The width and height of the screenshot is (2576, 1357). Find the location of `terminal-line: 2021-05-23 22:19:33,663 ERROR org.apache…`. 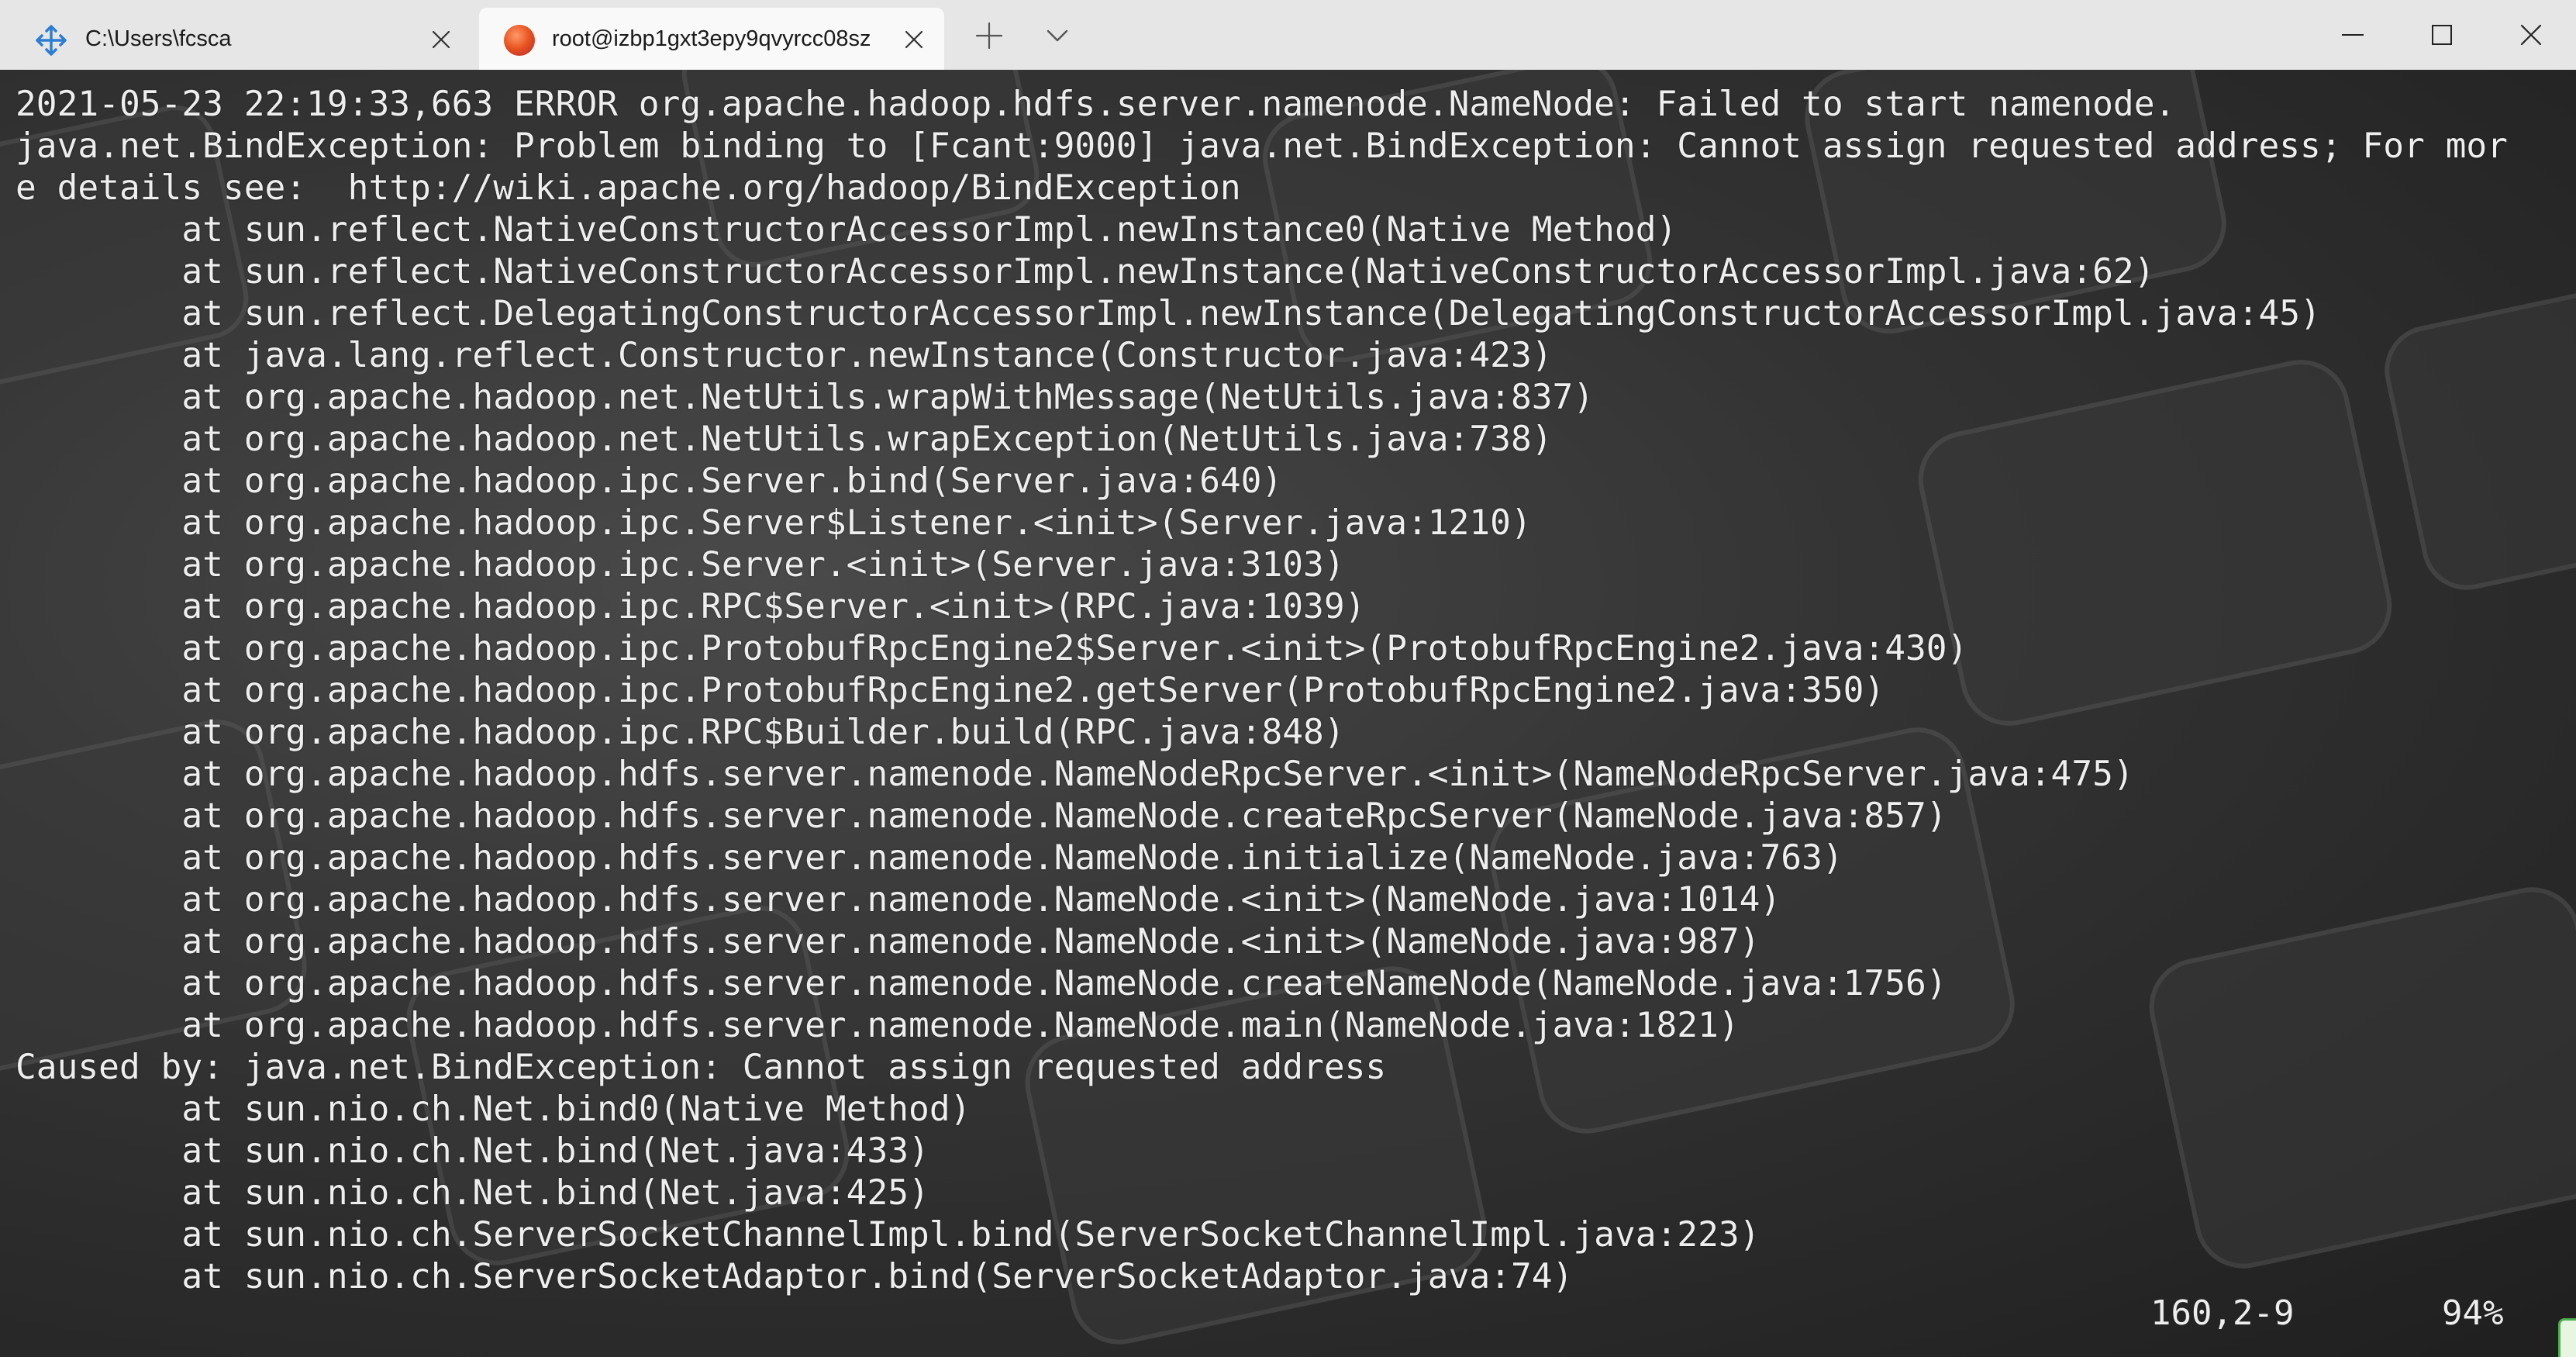

terminal-line: 2021-05-23 22:19:33,663 ERROR org.apache… is located at coordinates (1096, 105).